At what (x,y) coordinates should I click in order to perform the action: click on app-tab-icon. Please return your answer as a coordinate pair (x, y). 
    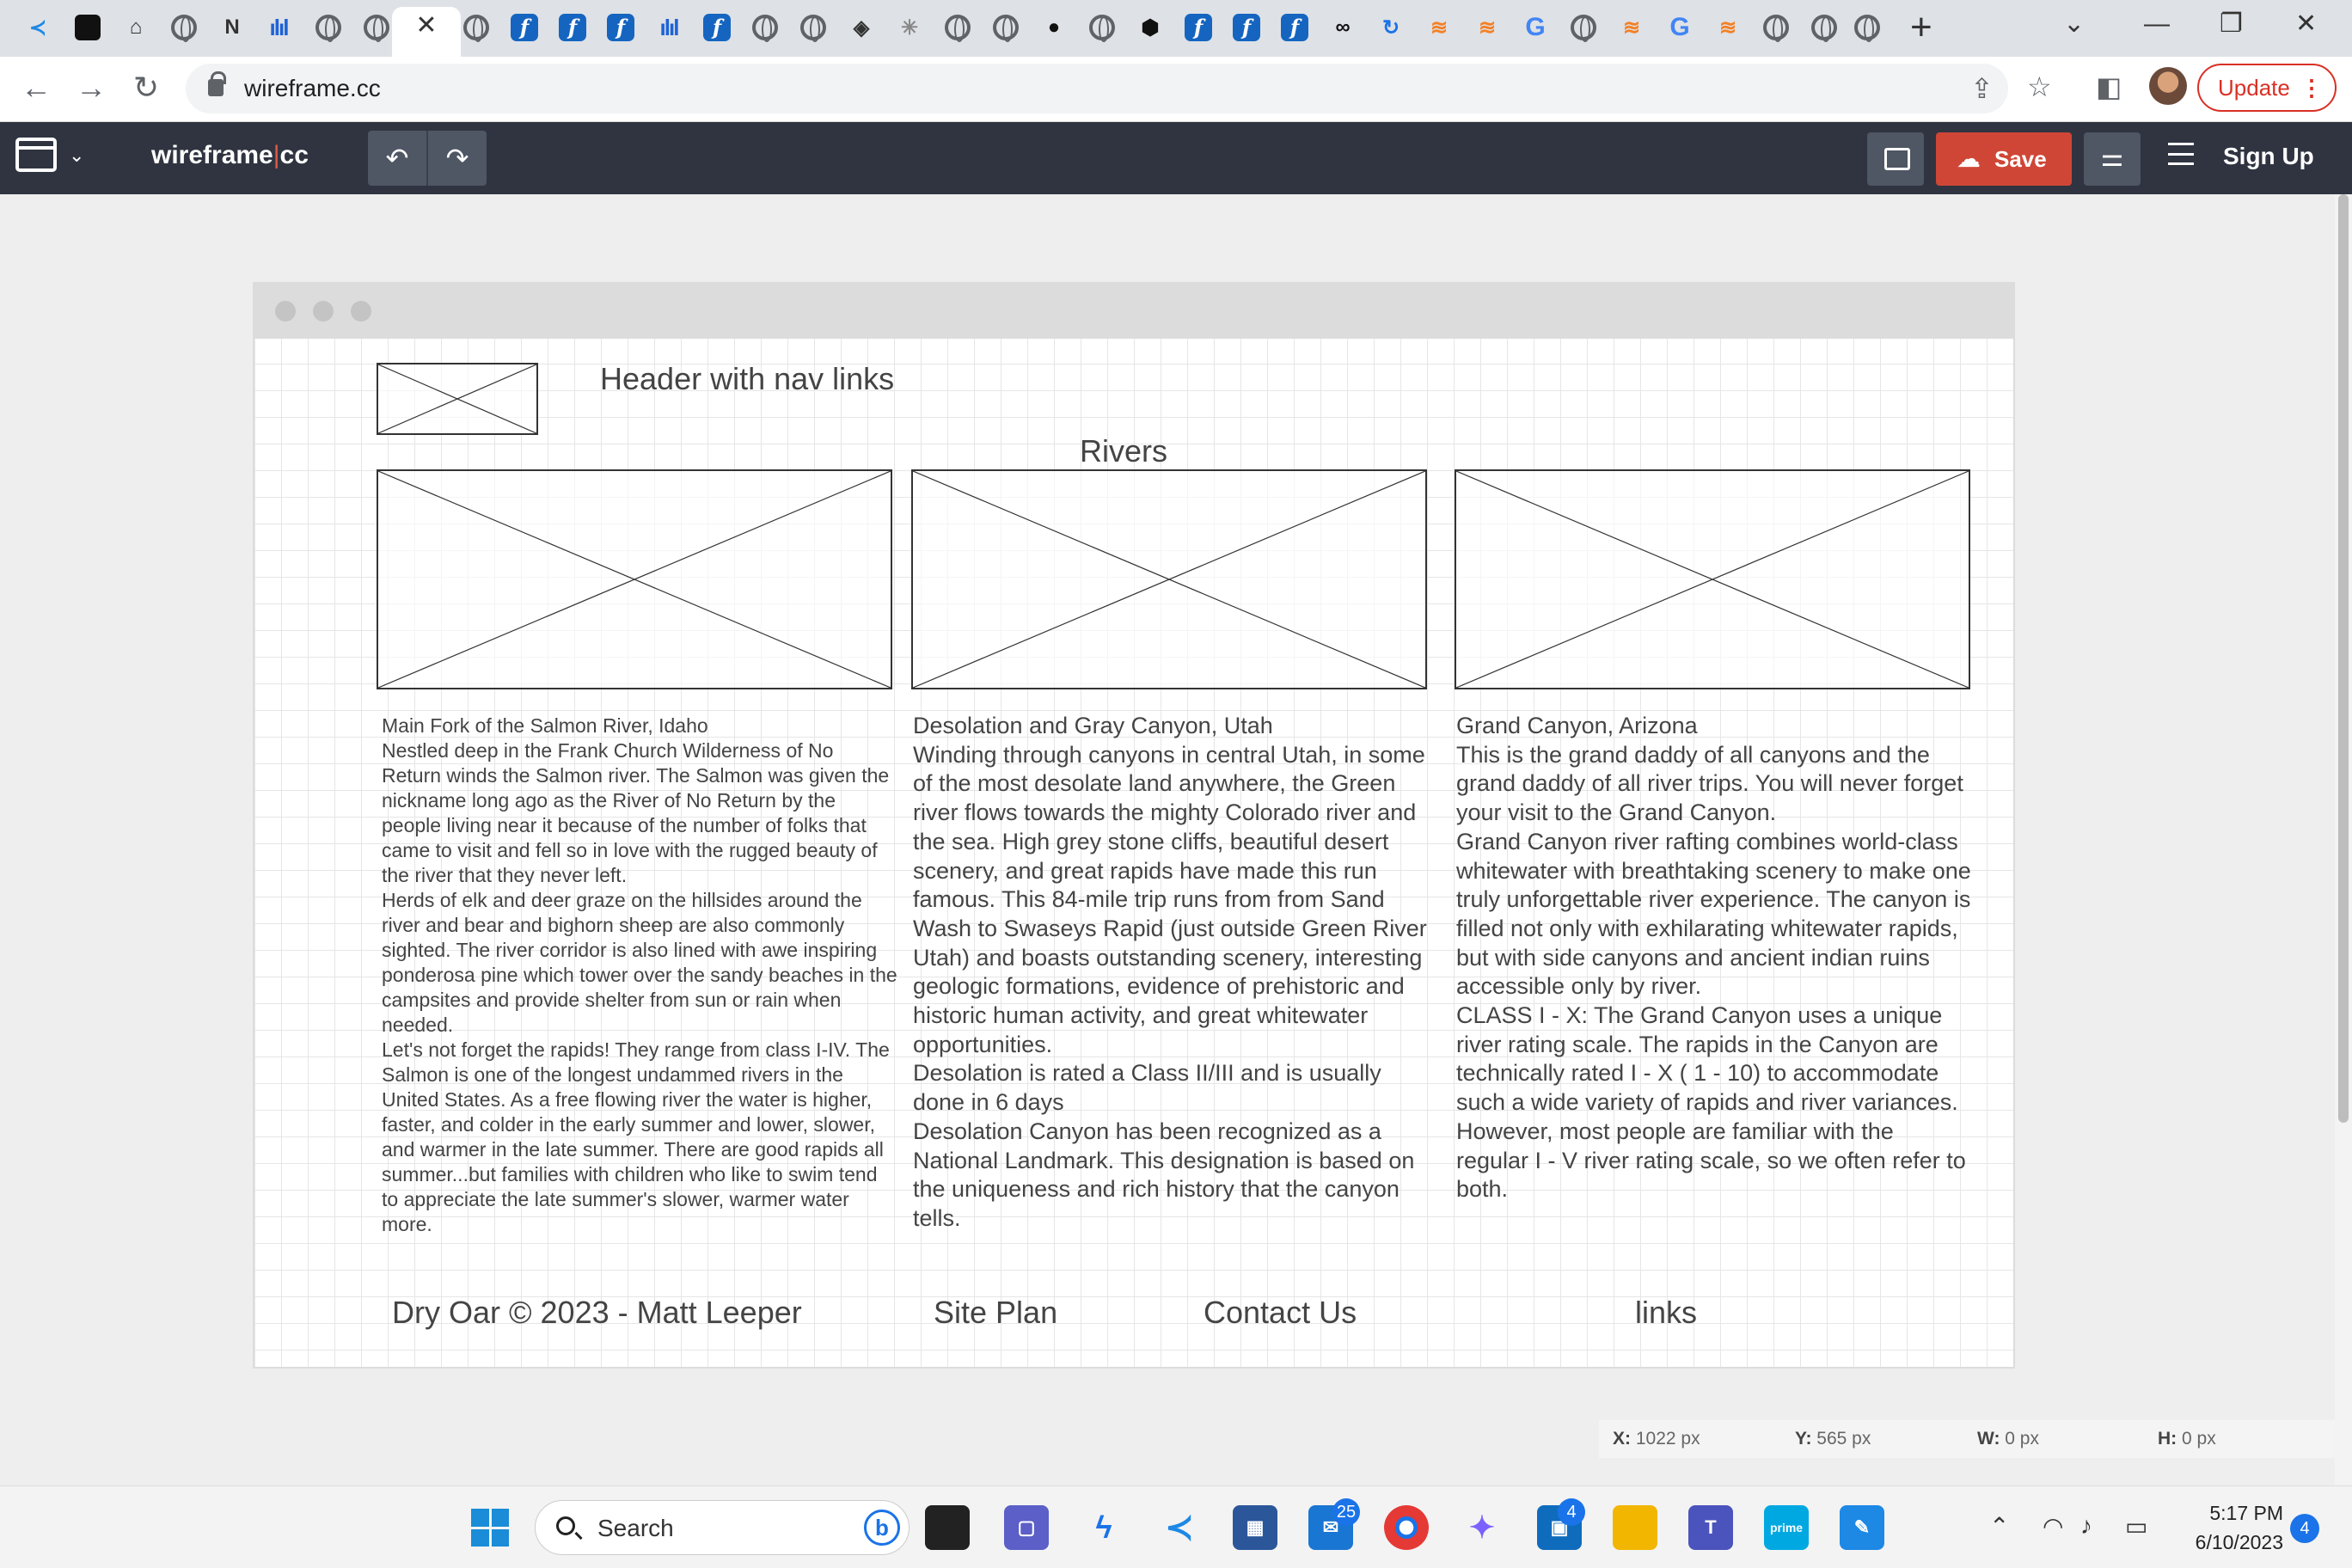
    Looking at the image, I should click on (87, 27).